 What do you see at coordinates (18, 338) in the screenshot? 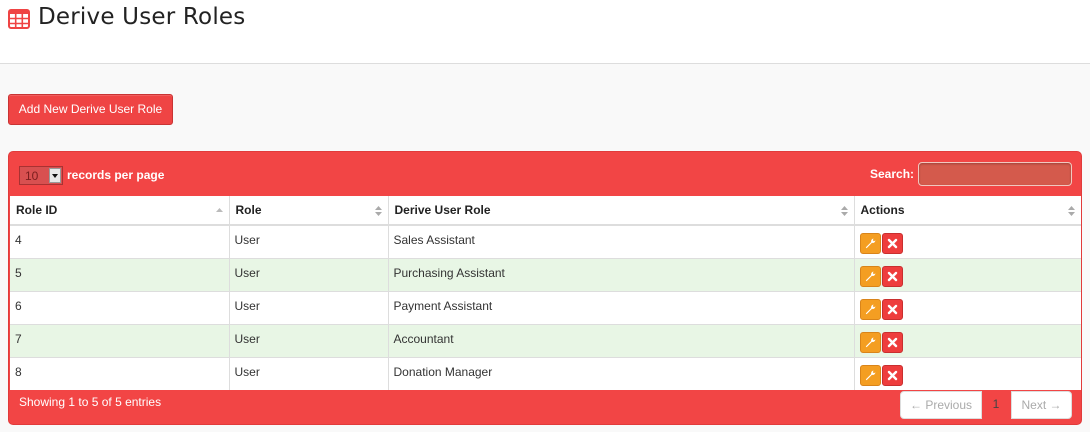
I see `role-id-text: 7` at bounding box center [18, 338].